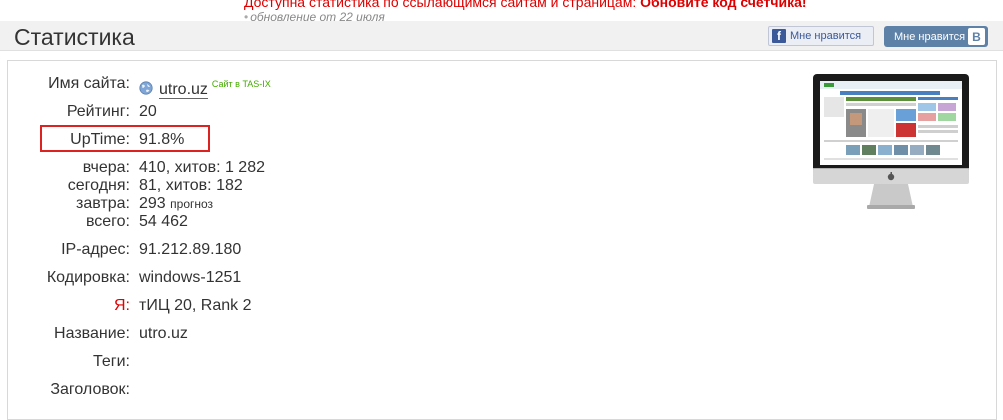  Describe the element at coordinates (107, 221) in the screenshot. I see `total-label: всего:` at that location.